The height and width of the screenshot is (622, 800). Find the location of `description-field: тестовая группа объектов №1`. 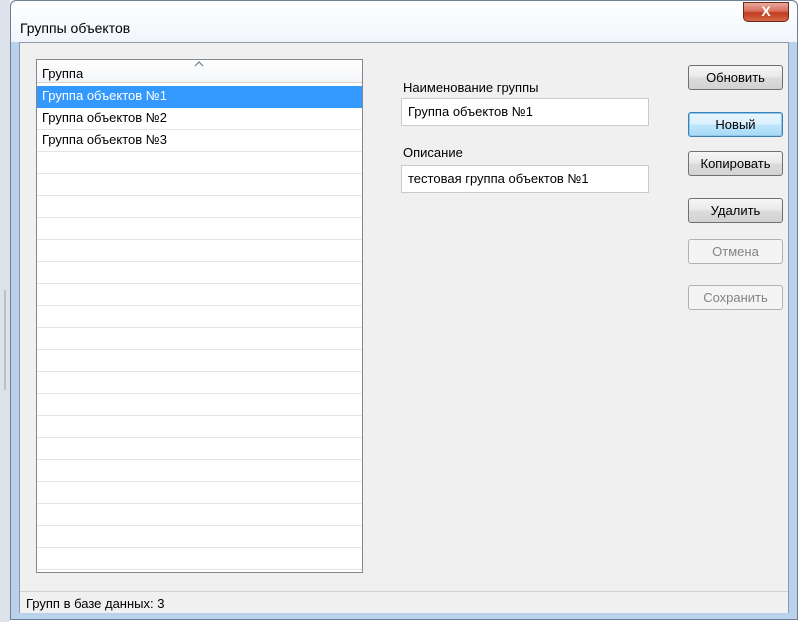

description-field: тестовая группа объектов №1 is located at coordinates (525, 179).